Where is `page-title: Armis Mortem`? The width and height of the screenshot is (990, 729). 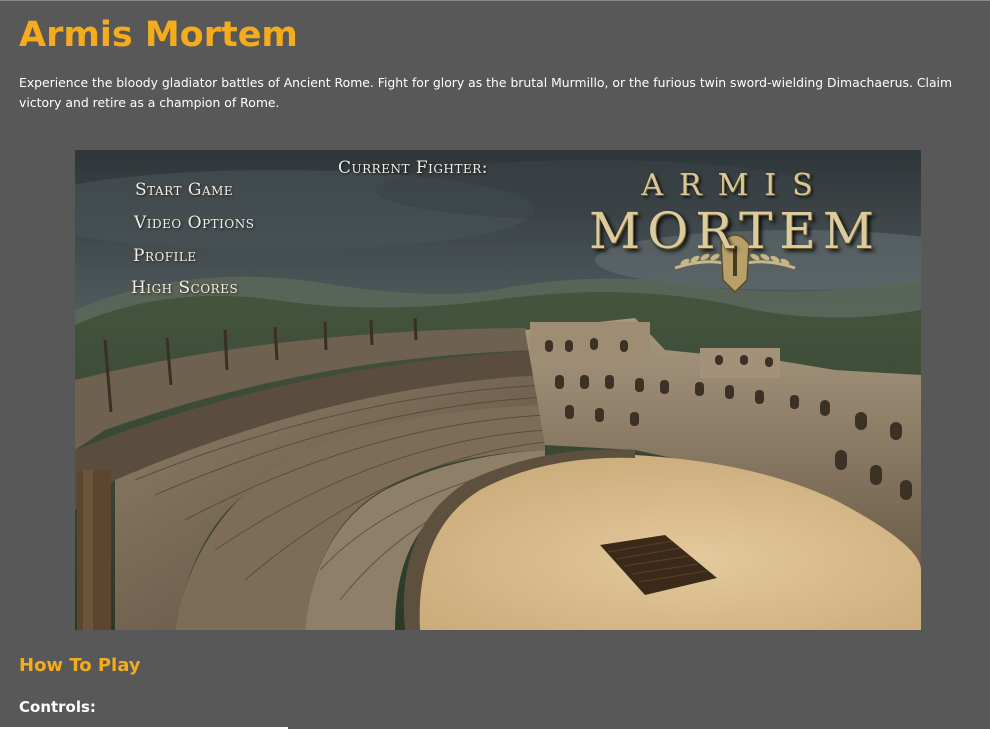
page-title: Armis Mortem is located at coordinates (158, 35).